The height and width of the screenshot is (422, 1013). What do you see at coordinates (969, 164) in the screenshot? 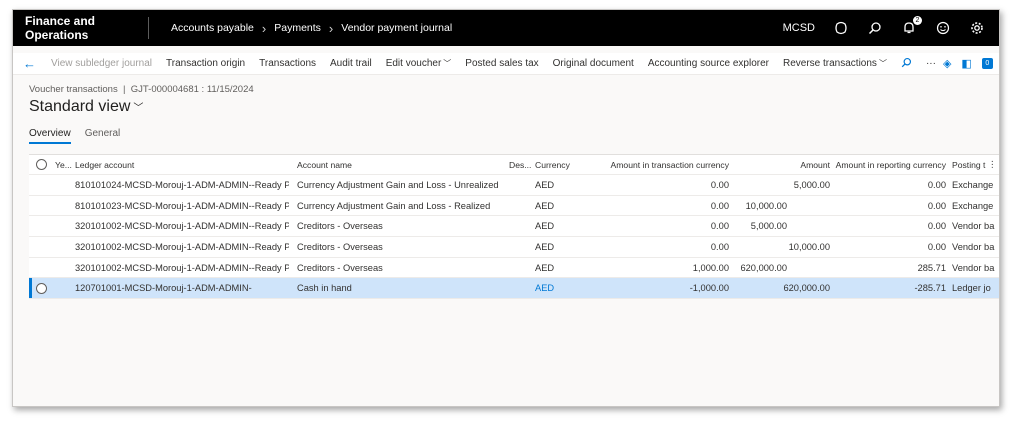
I see `posting-type-label: Posting t` at bounding box center [969, 164].